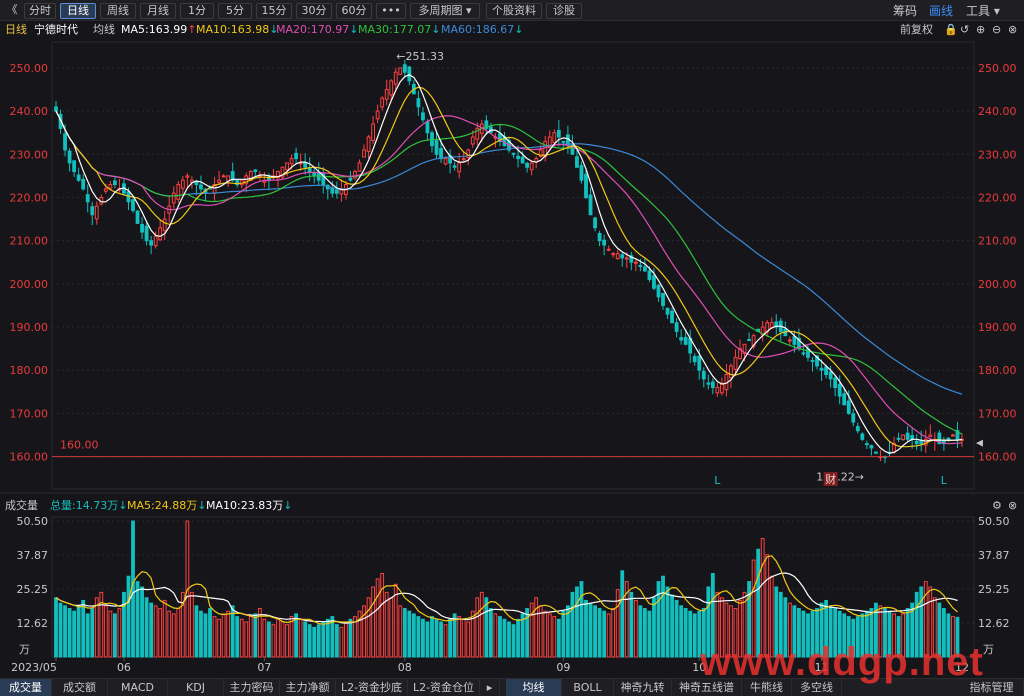 This screenshot has height=696, width=1024. I want to click on tab-kdj: KDJ, so click(196, 687).